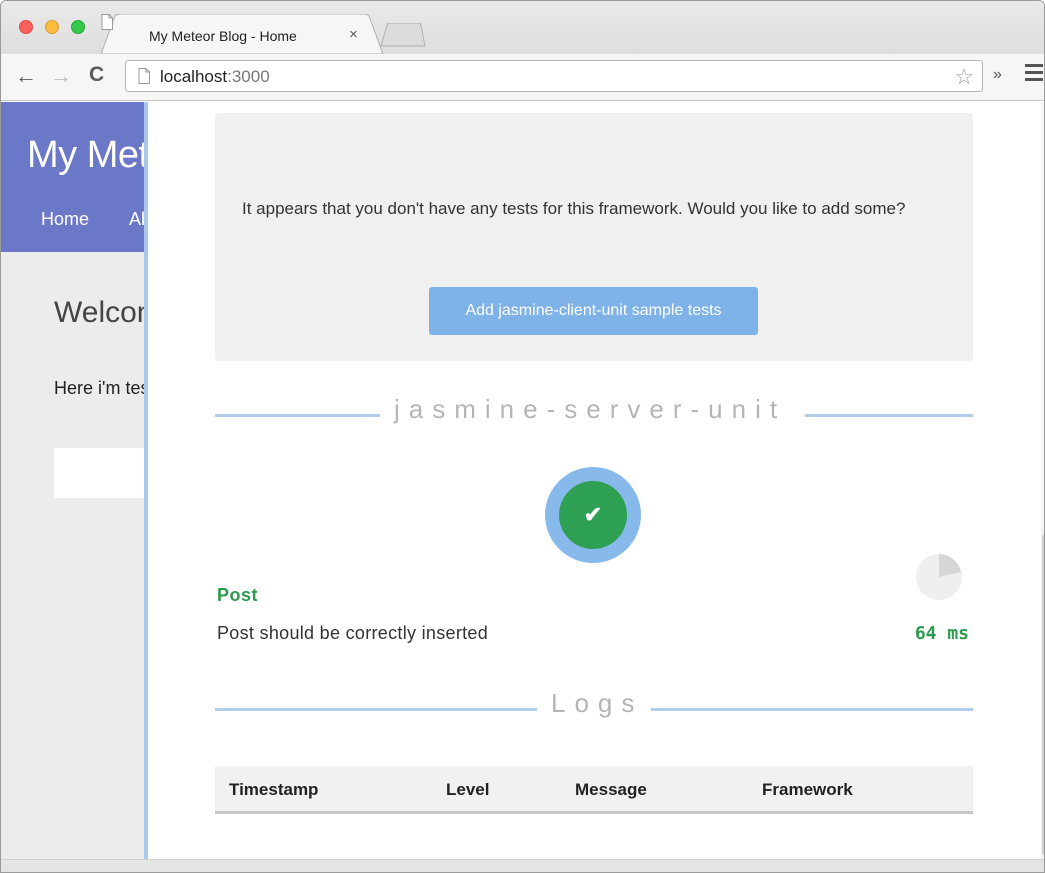 The width and height of the screenshot is (1045, 873). I want to click on new-tab-button, so click(403, 35).